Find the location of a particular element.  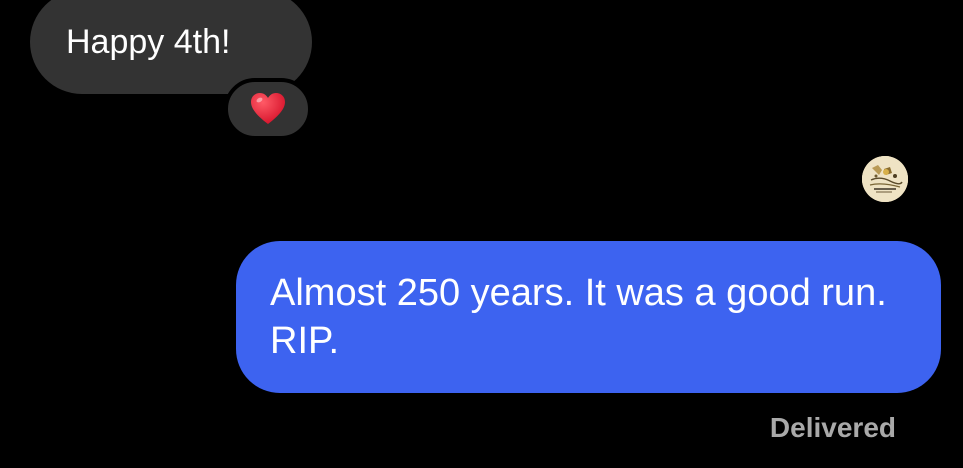

delivery-status: Delivered is located at coordinates (832, 427).